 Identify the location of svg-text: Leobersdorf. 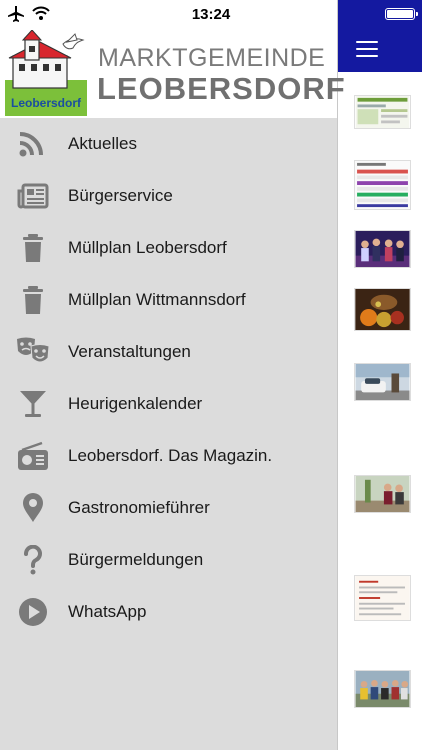
(46, 103).